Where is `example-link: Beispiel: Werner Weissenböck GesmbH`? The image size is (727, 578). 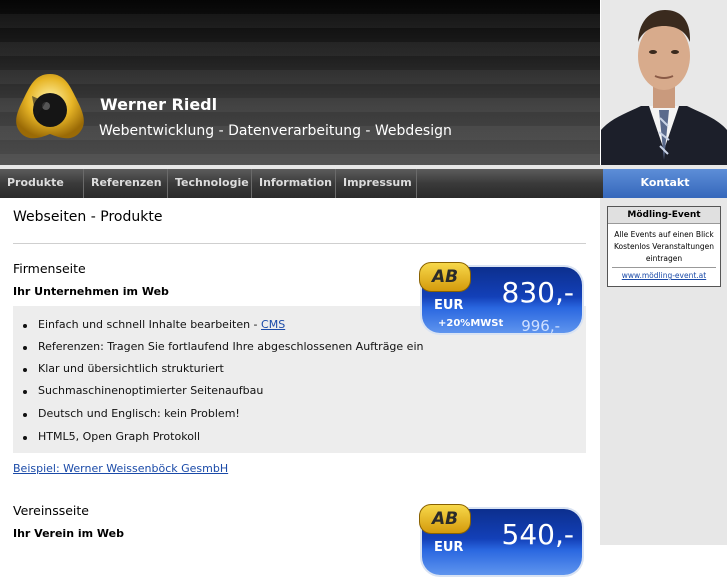 example-link: Beispiel: Werner Weissenböck GesmbH is located at coordinates (120, 468).